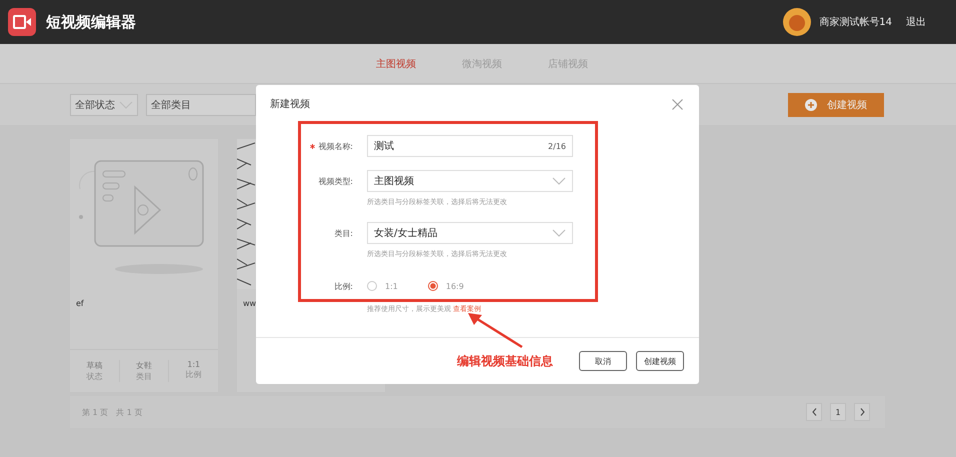 The height and width of the screenshot is (457, 956). I want to click on cancel-button: 取消, so click(603, 361).